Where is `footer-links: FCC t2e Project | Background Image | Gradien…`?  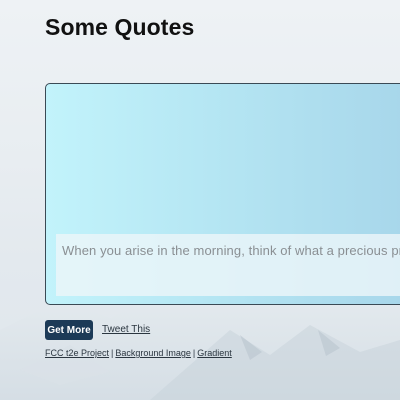 footer-links: FCC t2e Project | Background Image | Gradien… is located at coordinates (138, 353).